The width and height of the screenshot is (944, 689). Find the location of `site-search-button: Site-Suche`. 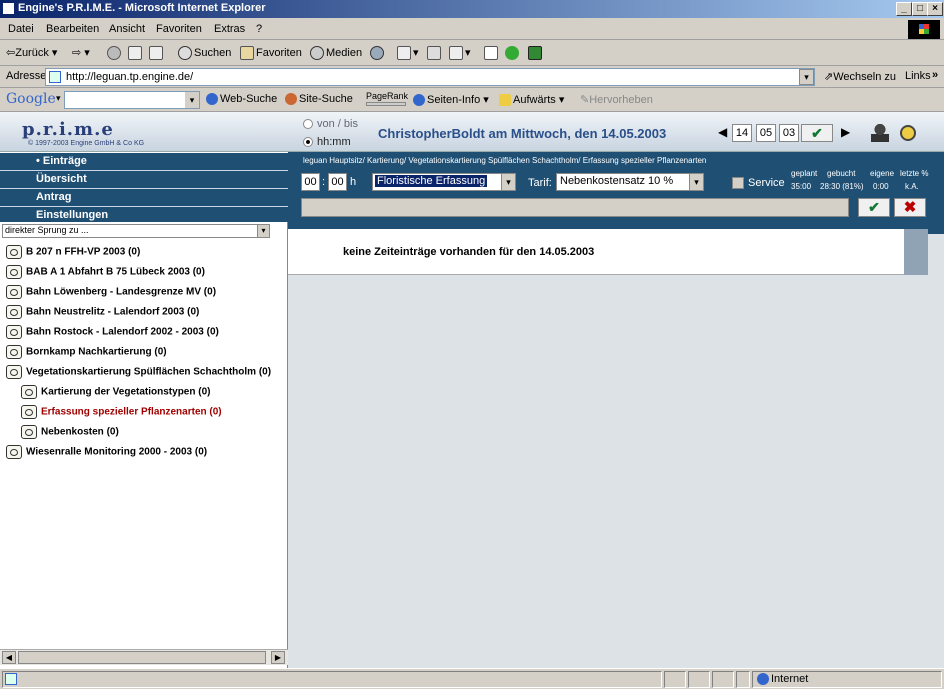

site-search-button: Site-Suche is located at coordinates (319, 99).